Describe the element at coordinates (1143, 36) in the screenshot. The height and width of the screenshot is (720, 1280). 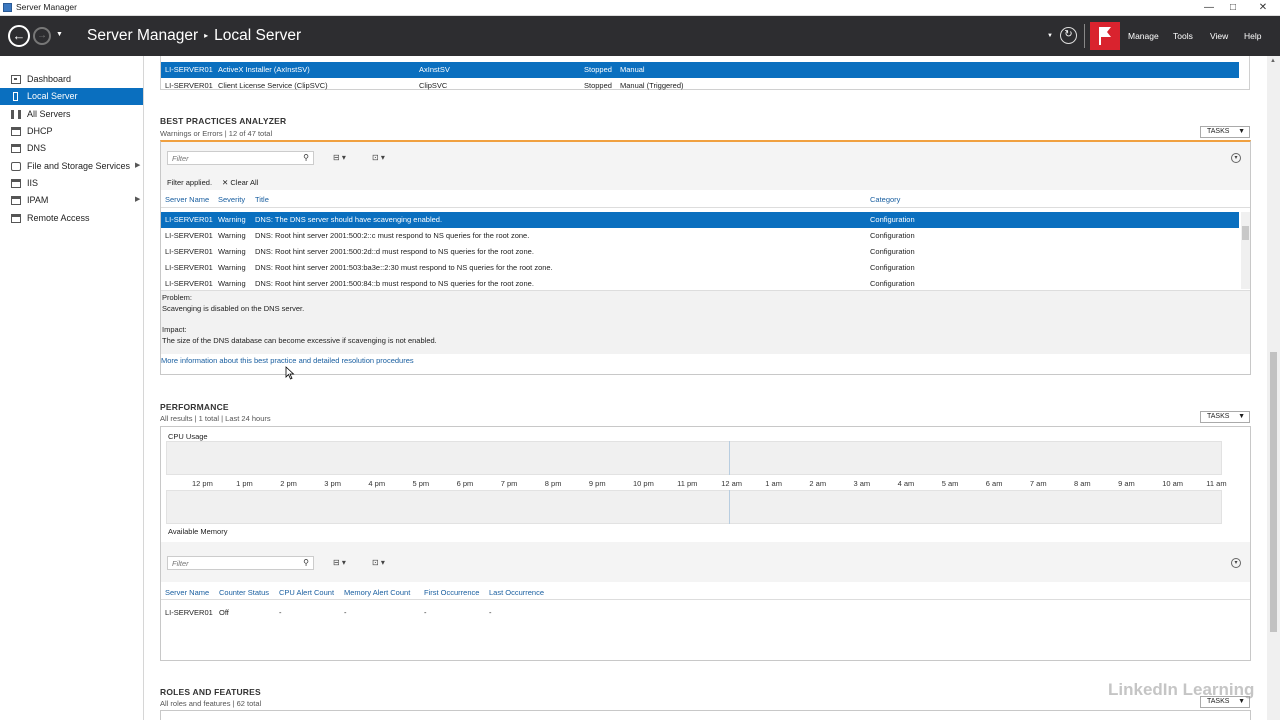
I see `menu-manage: Manage` at that location.